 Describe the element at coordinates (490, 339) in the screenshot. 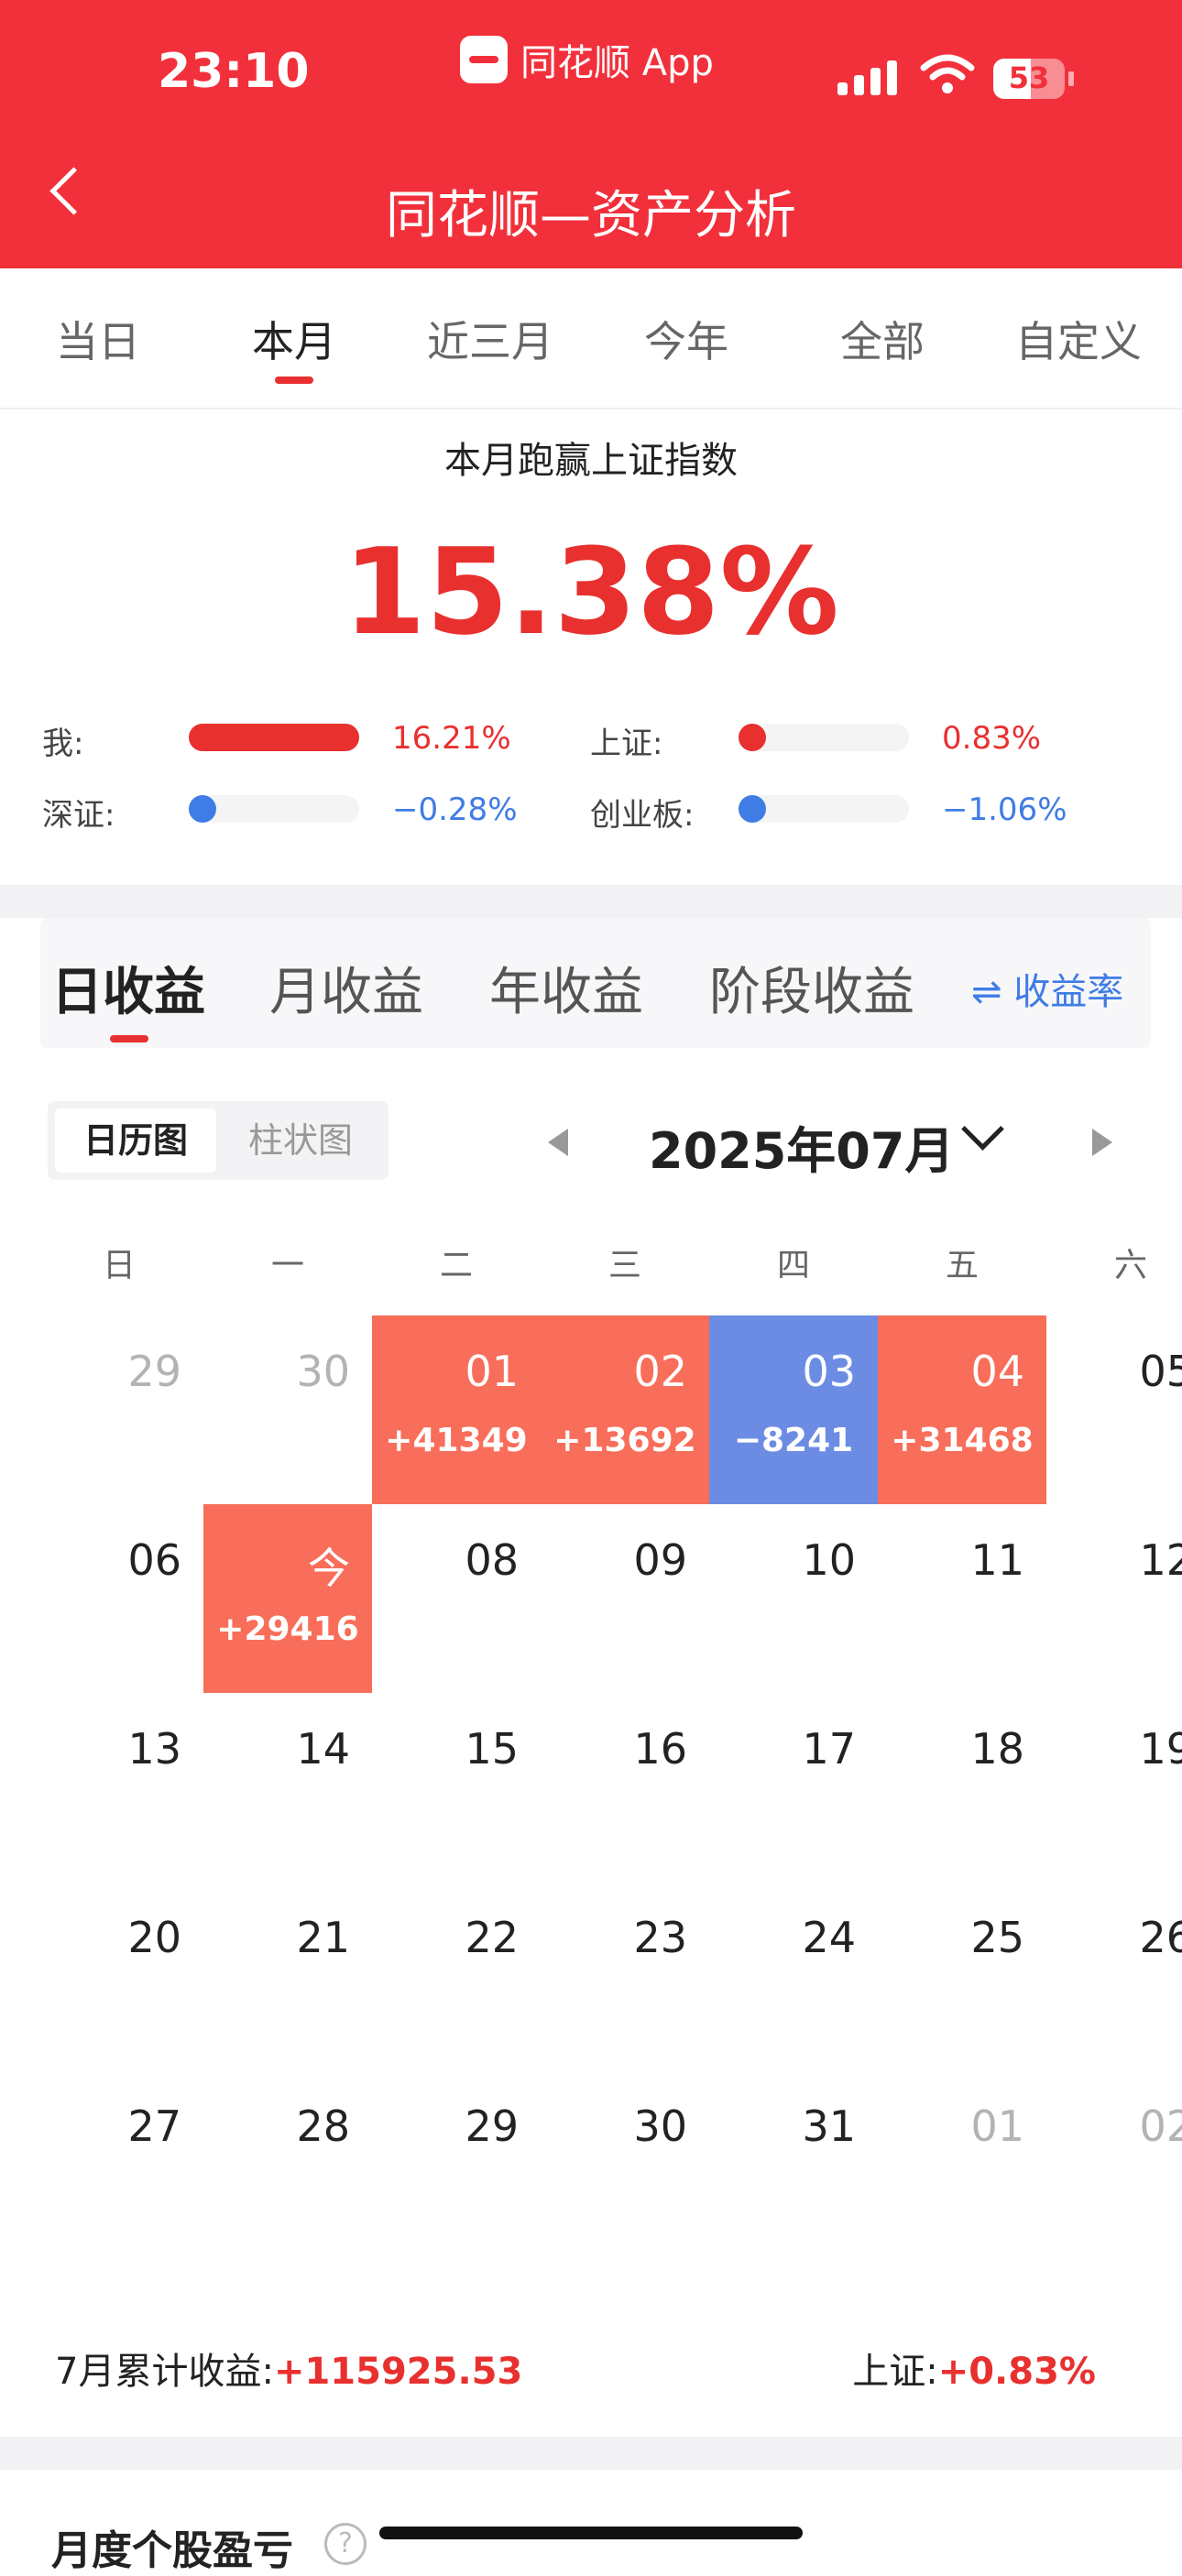

I see `tab-three-months: 近三月` at that location.